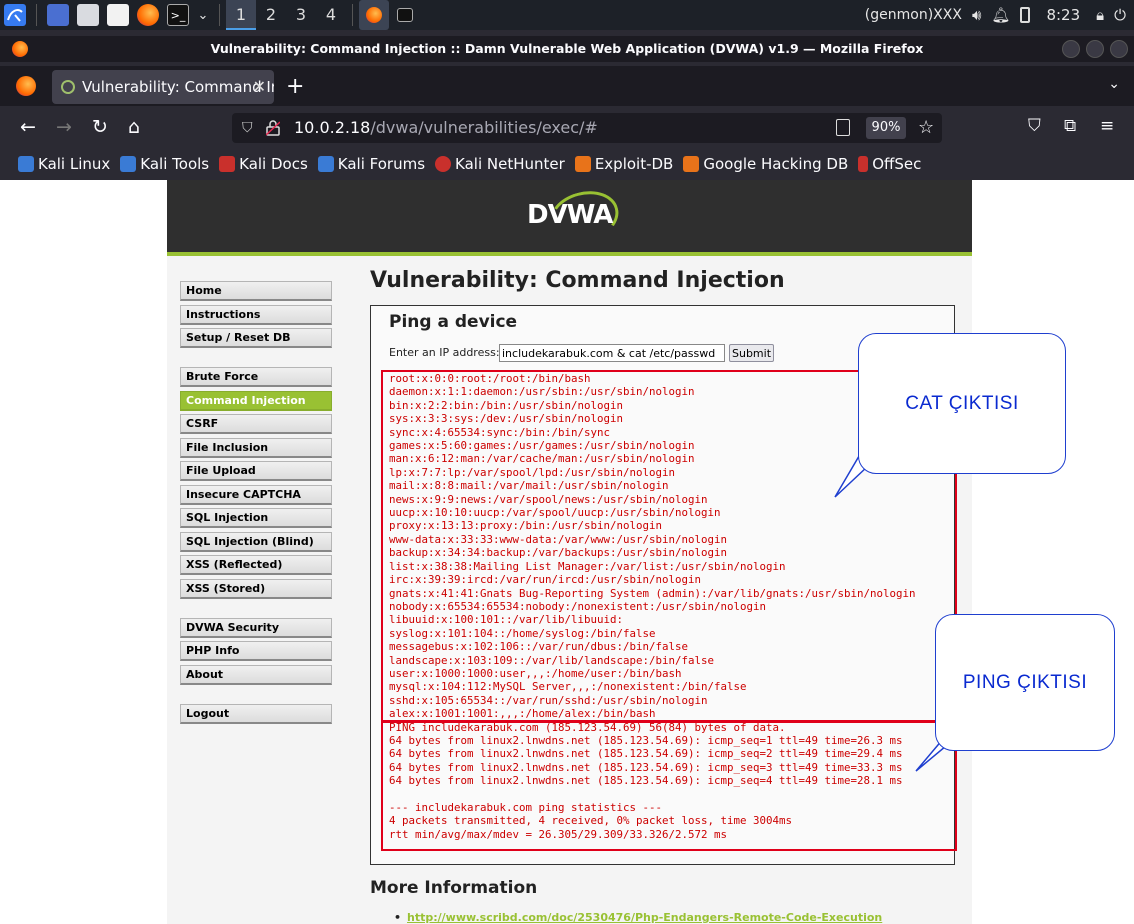 Image resolution: width=1134 pixels, height=924 pixels. I want to click on menu-item-brute-force: Brute Force, so click(256, 377).